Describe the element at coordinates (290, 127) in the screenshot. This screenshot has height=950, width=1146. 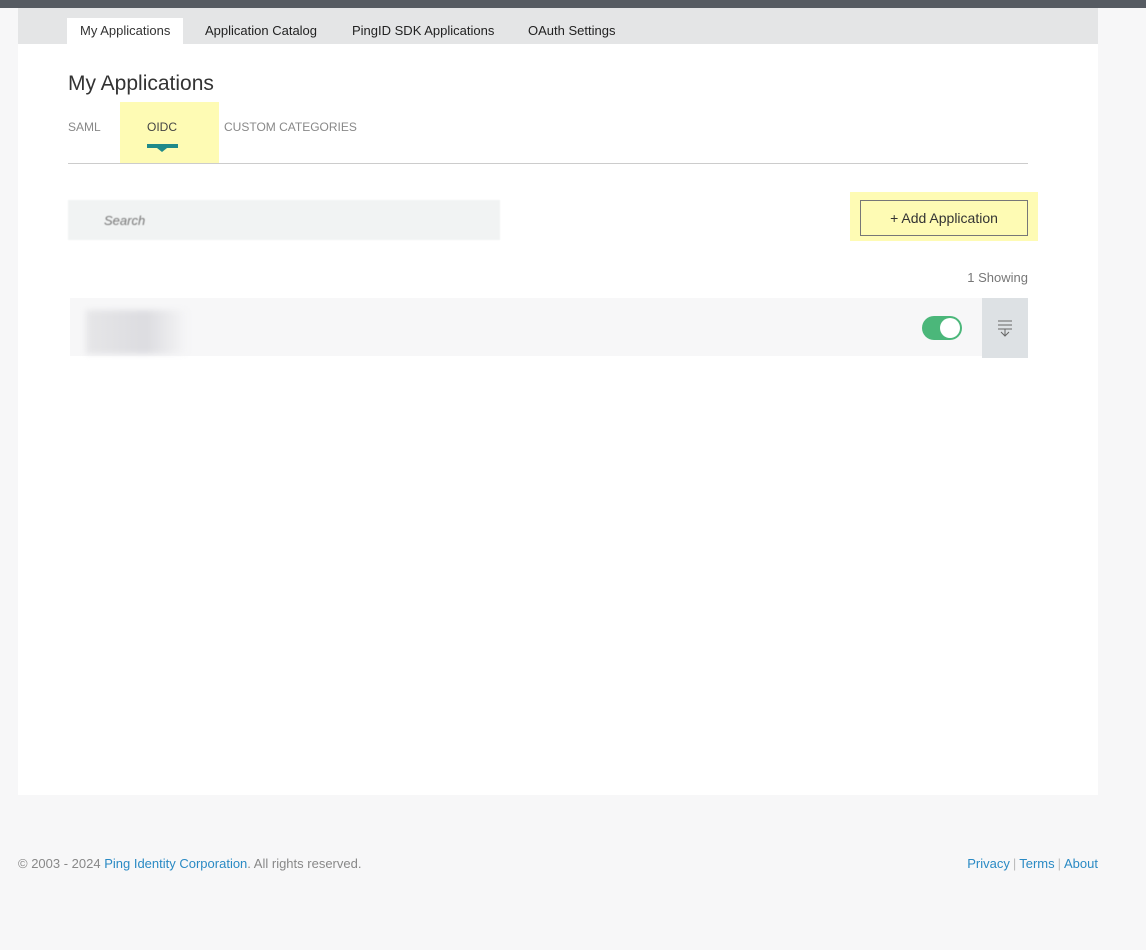
I see `subtab-custom-categories: CUSTOM CATEGORIES` at that location.